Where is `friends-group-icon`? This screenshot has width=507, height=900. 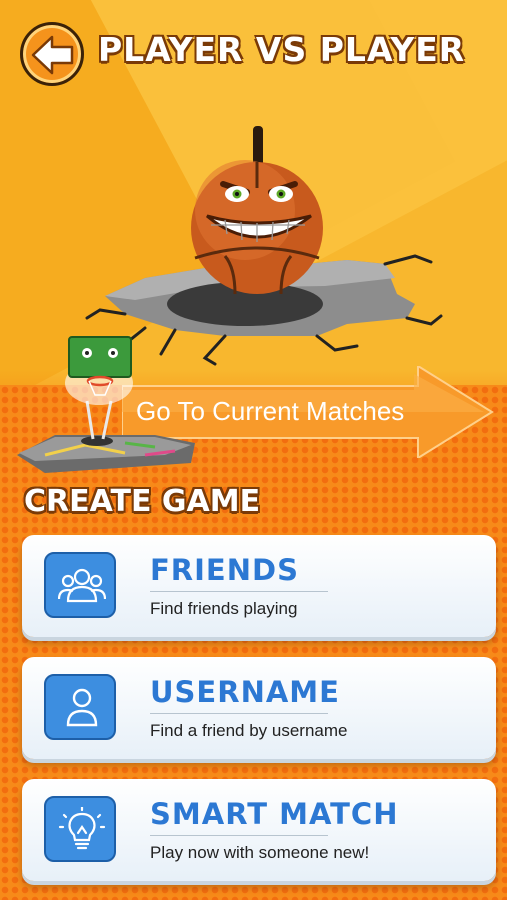
friends-group-icon is located at coordinates (82, 585).